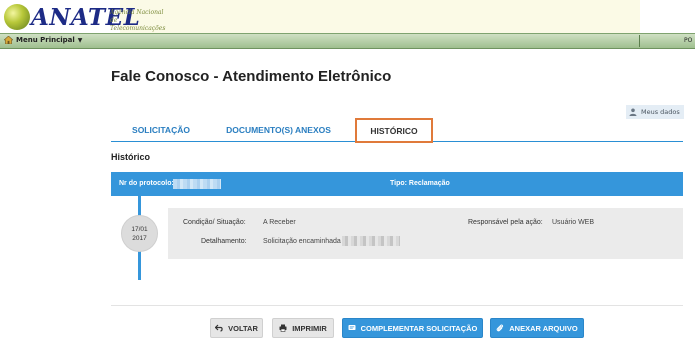 This screenshot has height=359, width=695. Describe the element at coordinates (371, 241) in the screenshot. I see `detalhamento-redacted` at that location.